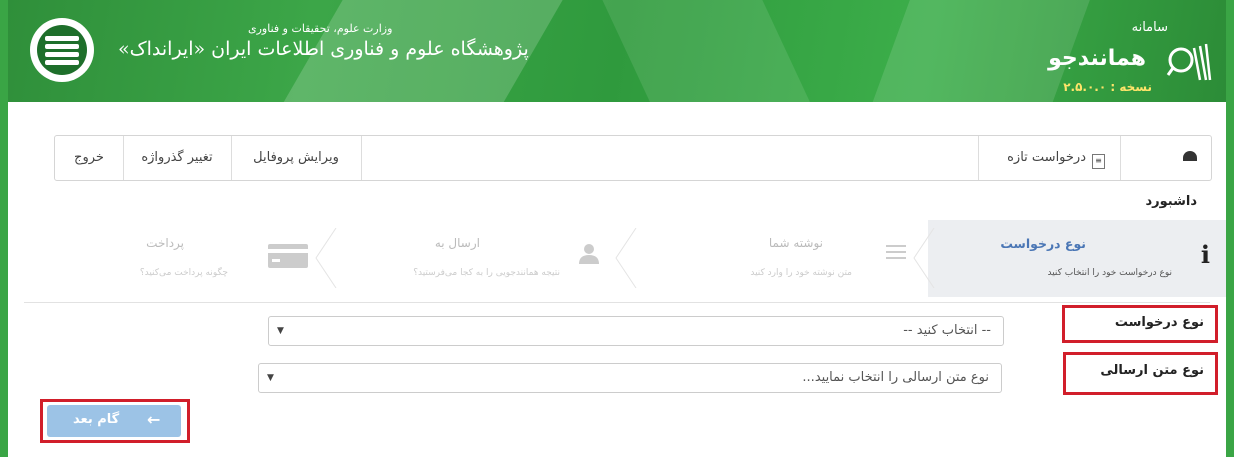  Describe the element at coordinates (183, 273) in the screenshot. I see `step-subtitle: چگونه پرداخت می‌کنید؟` at that location.